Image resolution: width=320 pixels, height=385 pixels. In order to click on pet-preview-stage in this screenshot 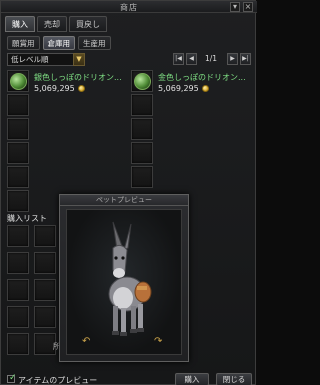, I will do `click(124, 282)`.